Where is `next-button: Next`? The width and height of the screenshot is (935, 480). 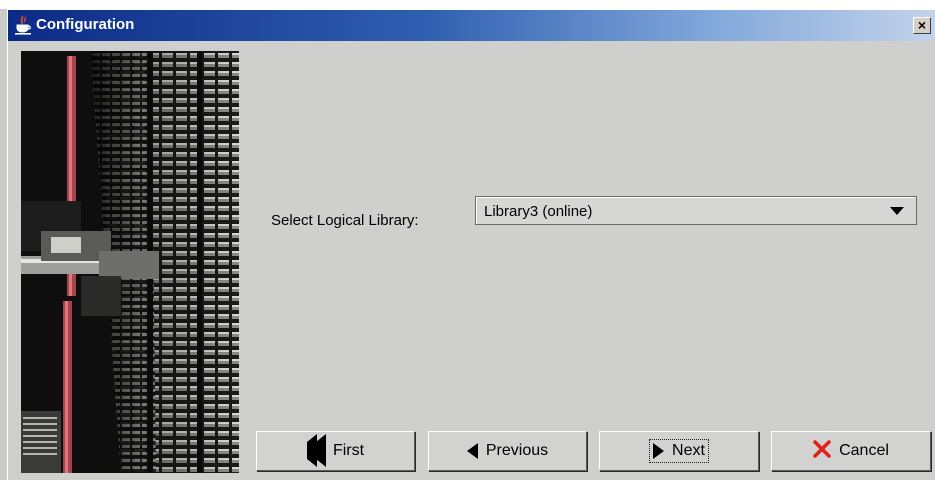
next-button: Next is located at coordinates (679, 451).